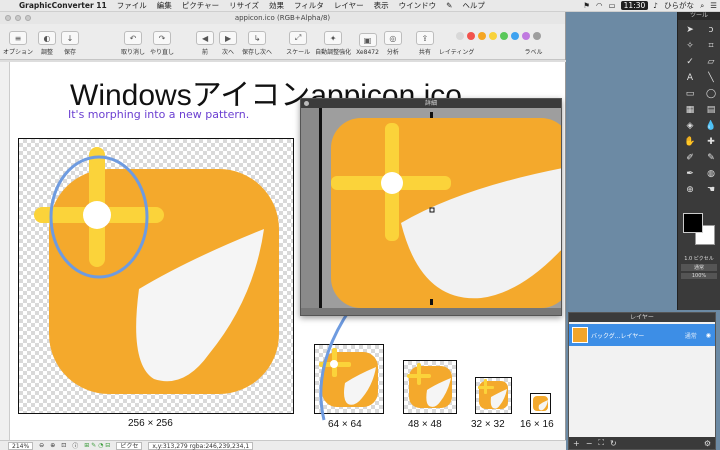  I want to click on blend-mode-select: 通常, so click(699, 267).